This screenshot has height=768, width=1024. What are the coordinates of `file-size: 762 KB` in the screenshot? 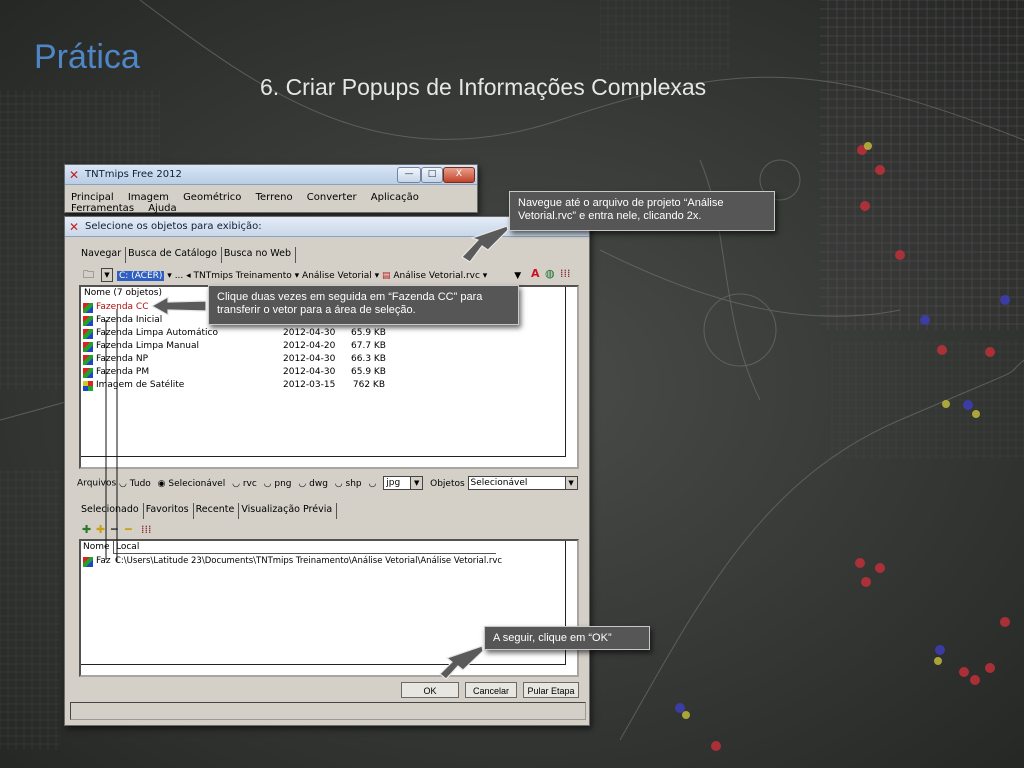 It's located at (368, 385).